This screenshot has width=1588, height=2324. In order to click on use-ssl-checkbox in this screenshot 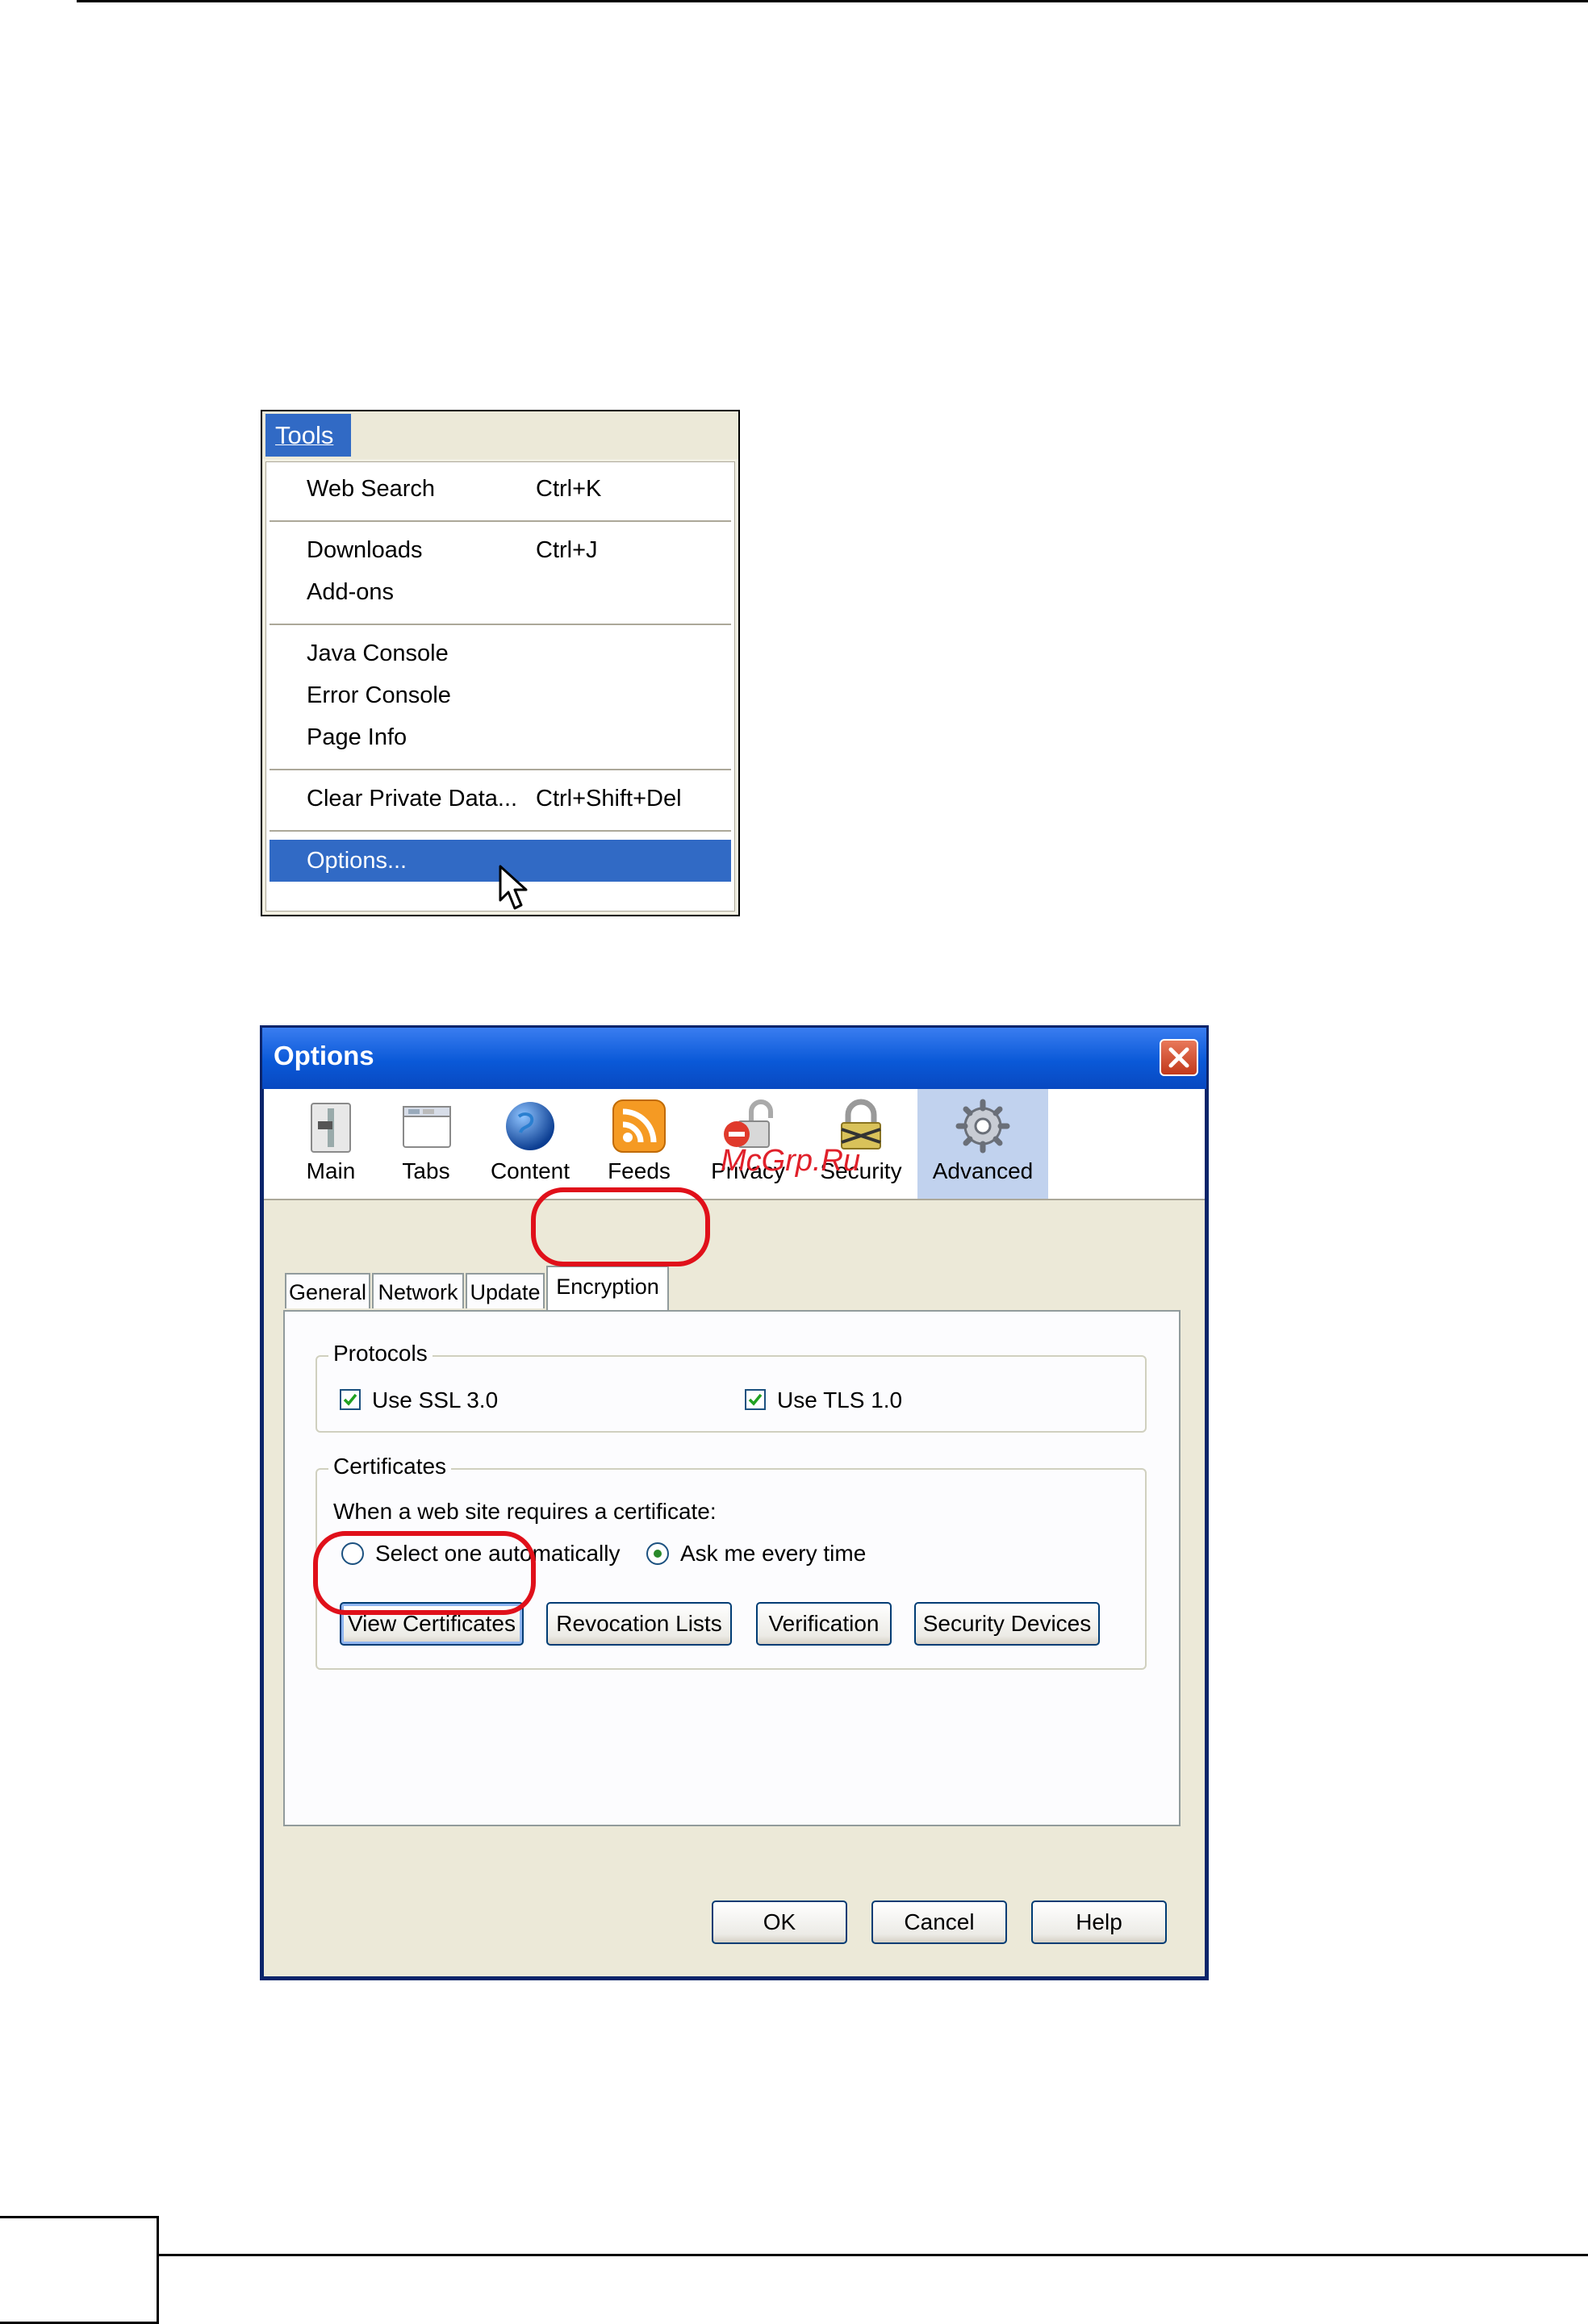, I will do `click(350, 1399)`.